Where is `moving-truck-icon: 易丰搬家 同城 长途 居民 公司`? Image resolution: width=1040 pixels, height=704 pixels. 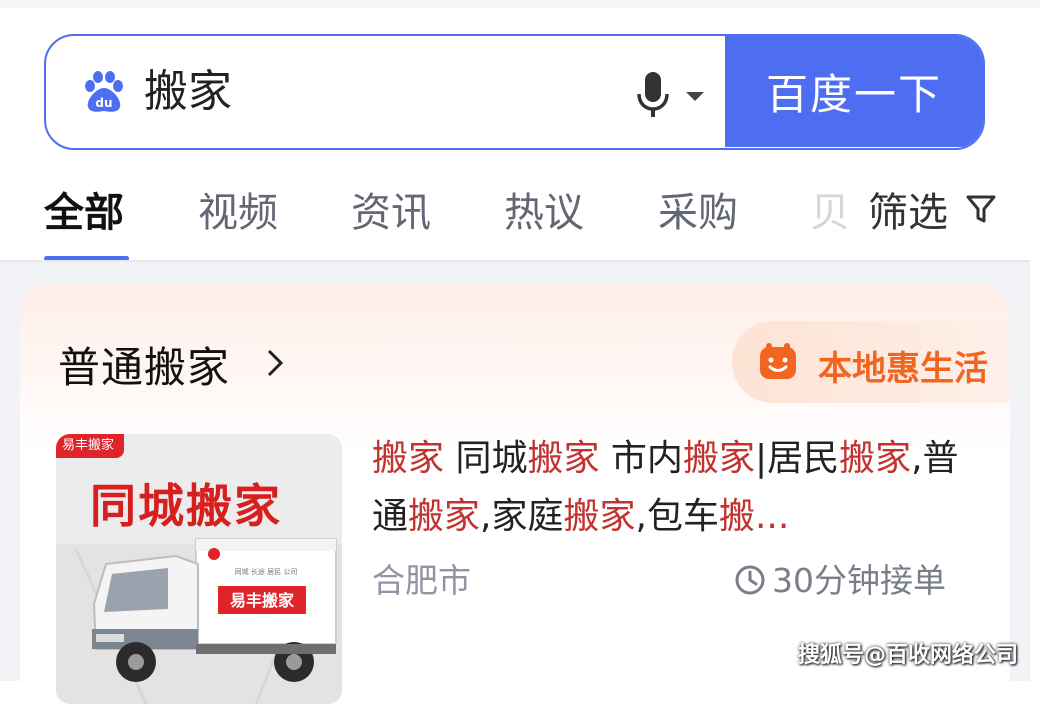
moving-truck-icon: 易丰搬家 同城 长途 居民 公司 is located at coordinates (214, 610).